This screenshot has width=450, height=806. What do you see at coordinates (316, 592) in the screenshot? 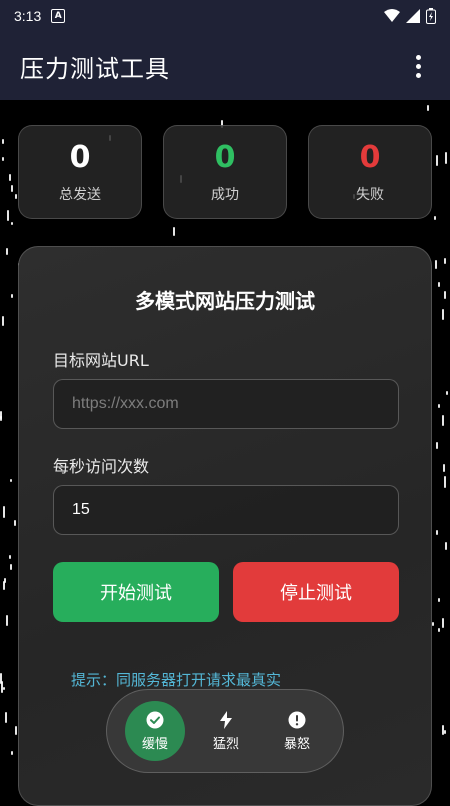
I see `stop-test-button: 停止测试` at bounding box center [316, 592].